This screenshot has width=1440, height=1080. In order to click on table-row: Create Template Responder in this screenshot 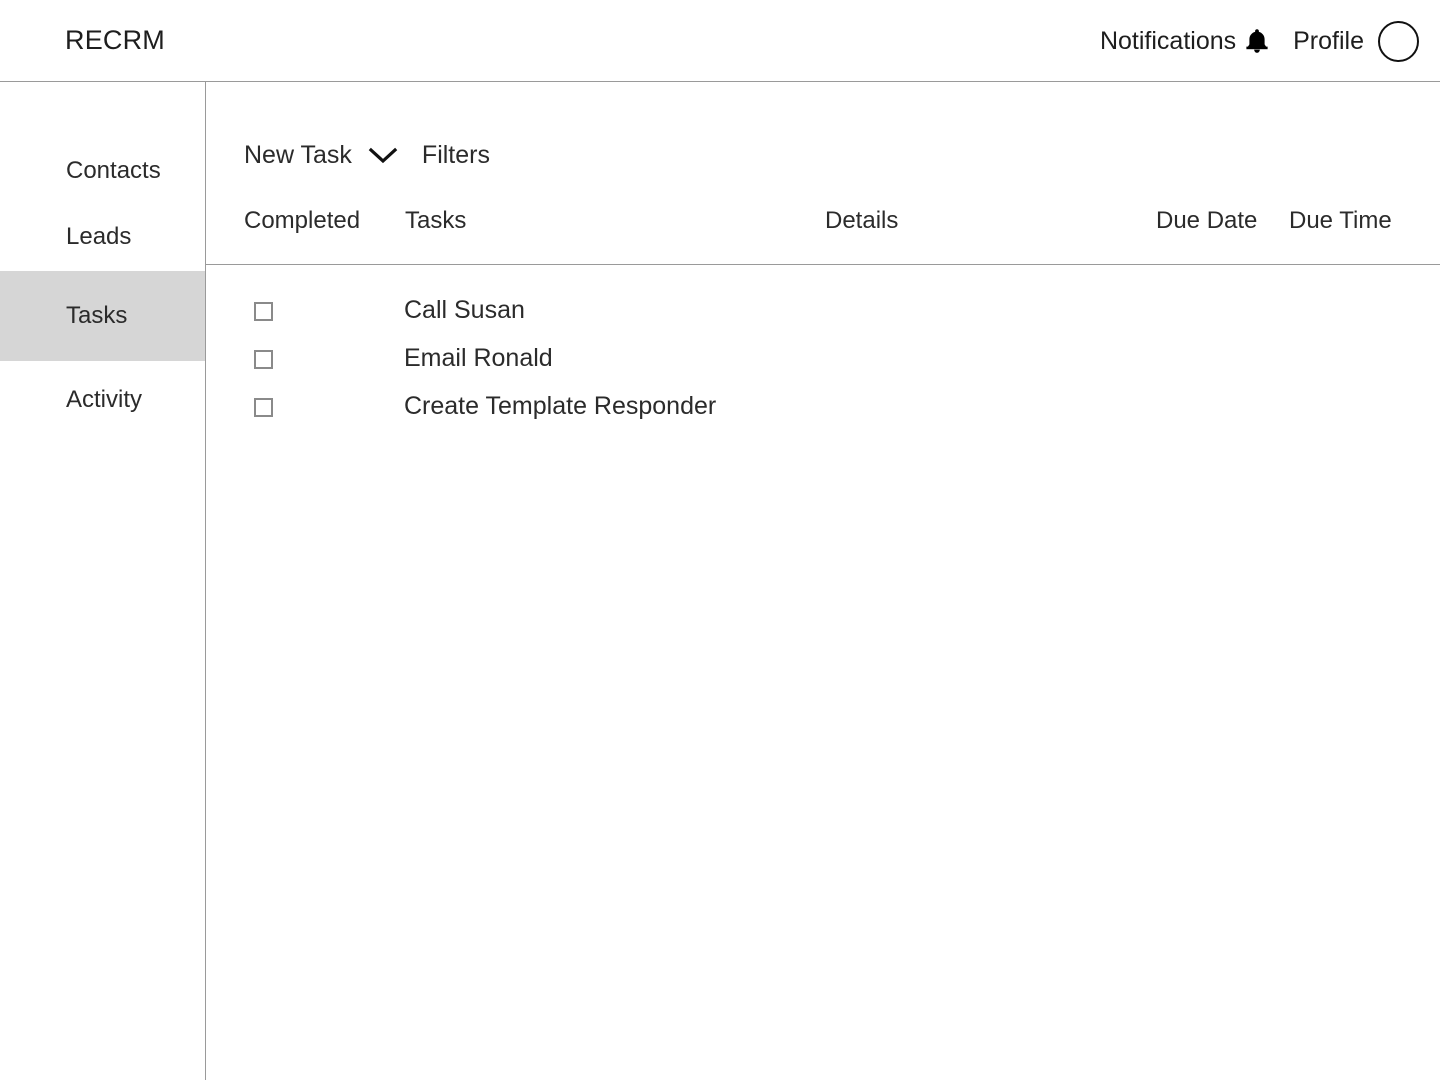, I will do `click(823, 413)`.